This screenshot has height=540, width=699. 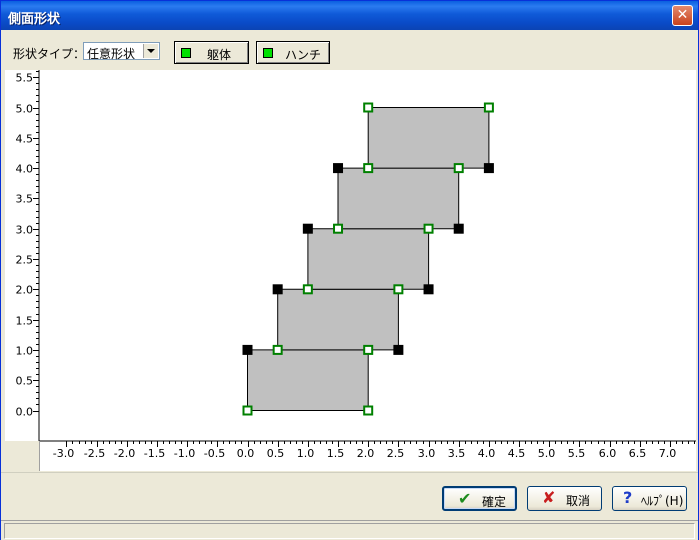 What do you see at coordinates (682, 15) in the screenshot?
I see `close-icon: ✕` at bounding box center [682, 15].